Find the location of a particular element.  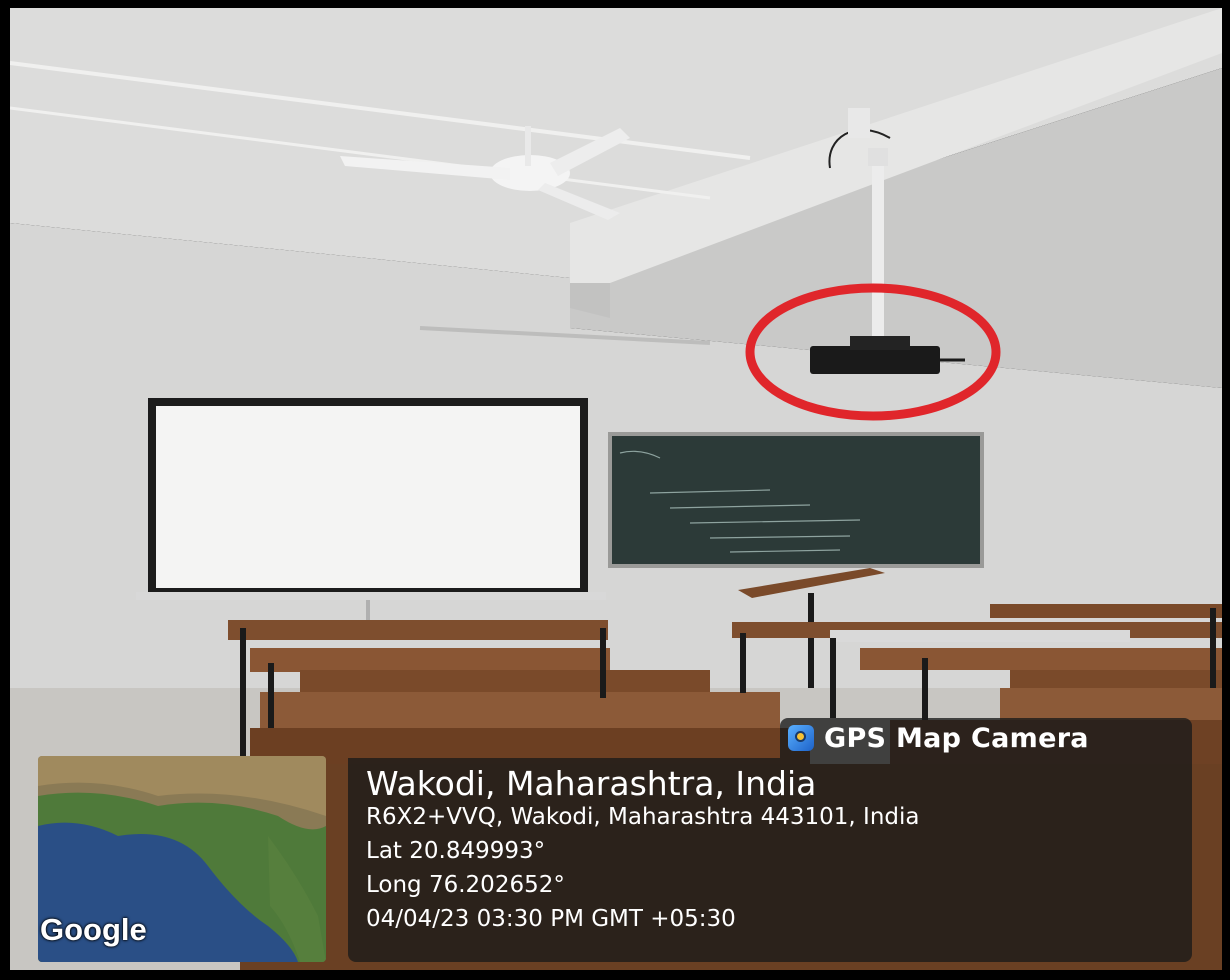

timestamp: 04/04/23 03:30 PM GMT +05:30 is located at coordinates (551, 919).